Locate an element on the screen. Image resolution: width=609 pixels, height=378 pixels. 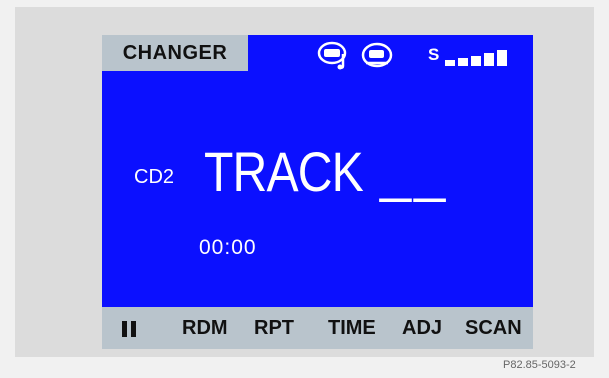
source-label: CD2 is located at coordinates (154, 177).